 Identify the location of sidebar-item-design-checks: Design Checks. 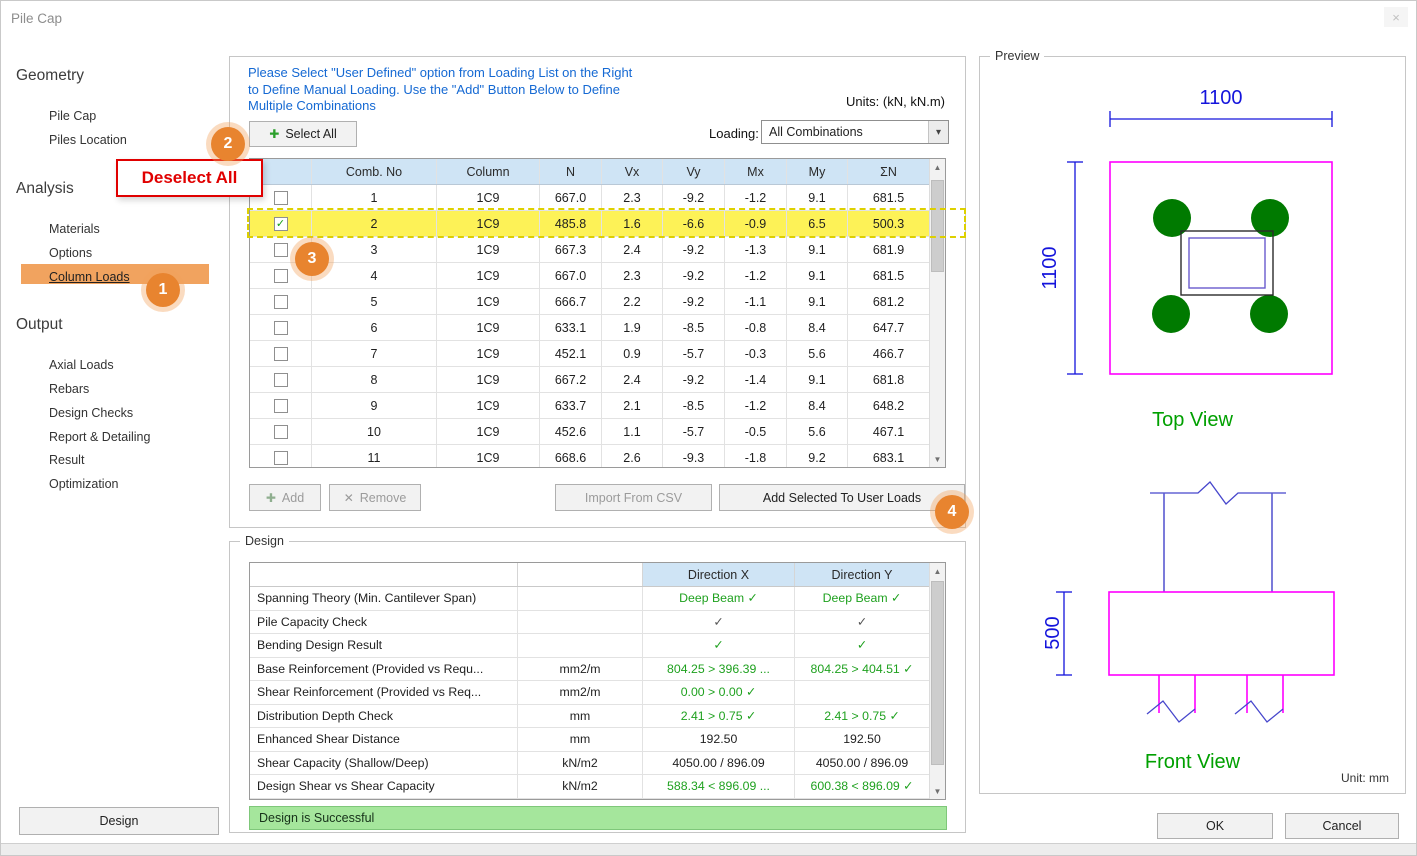
(91, 413).